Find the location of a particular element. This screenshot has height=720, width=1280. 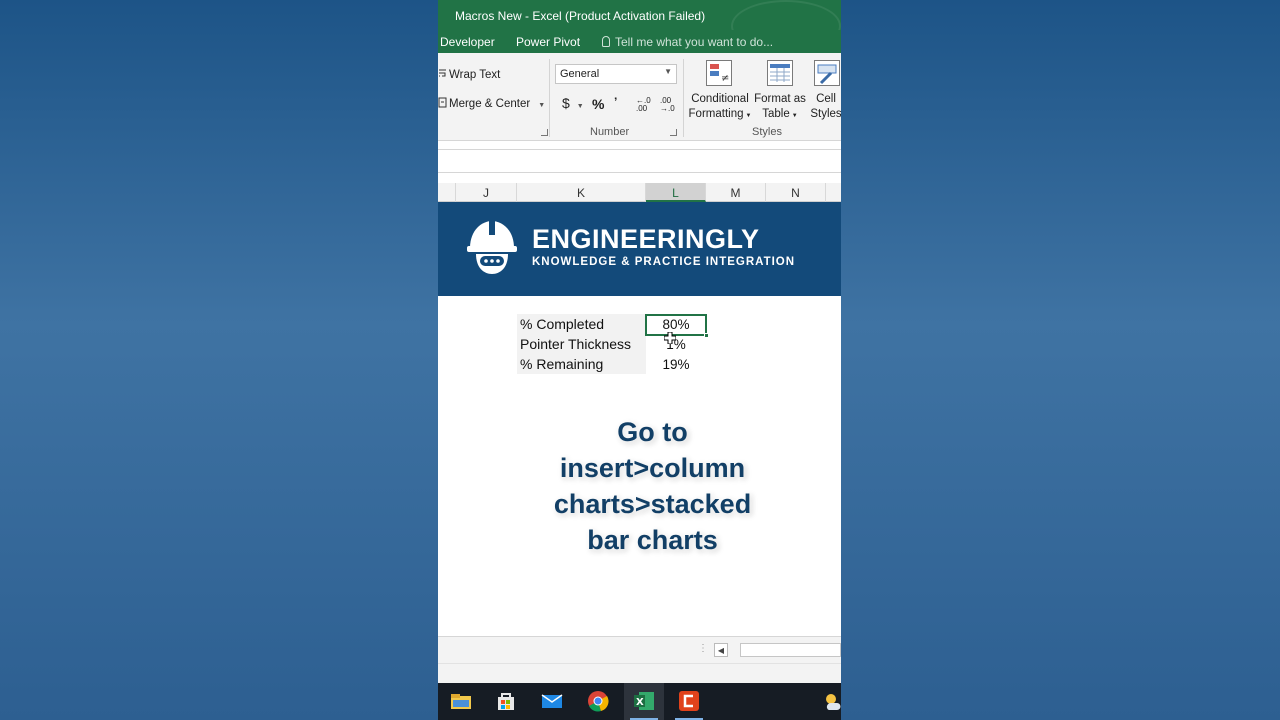

wrap-text-icon is located at coordinates (442, 73).